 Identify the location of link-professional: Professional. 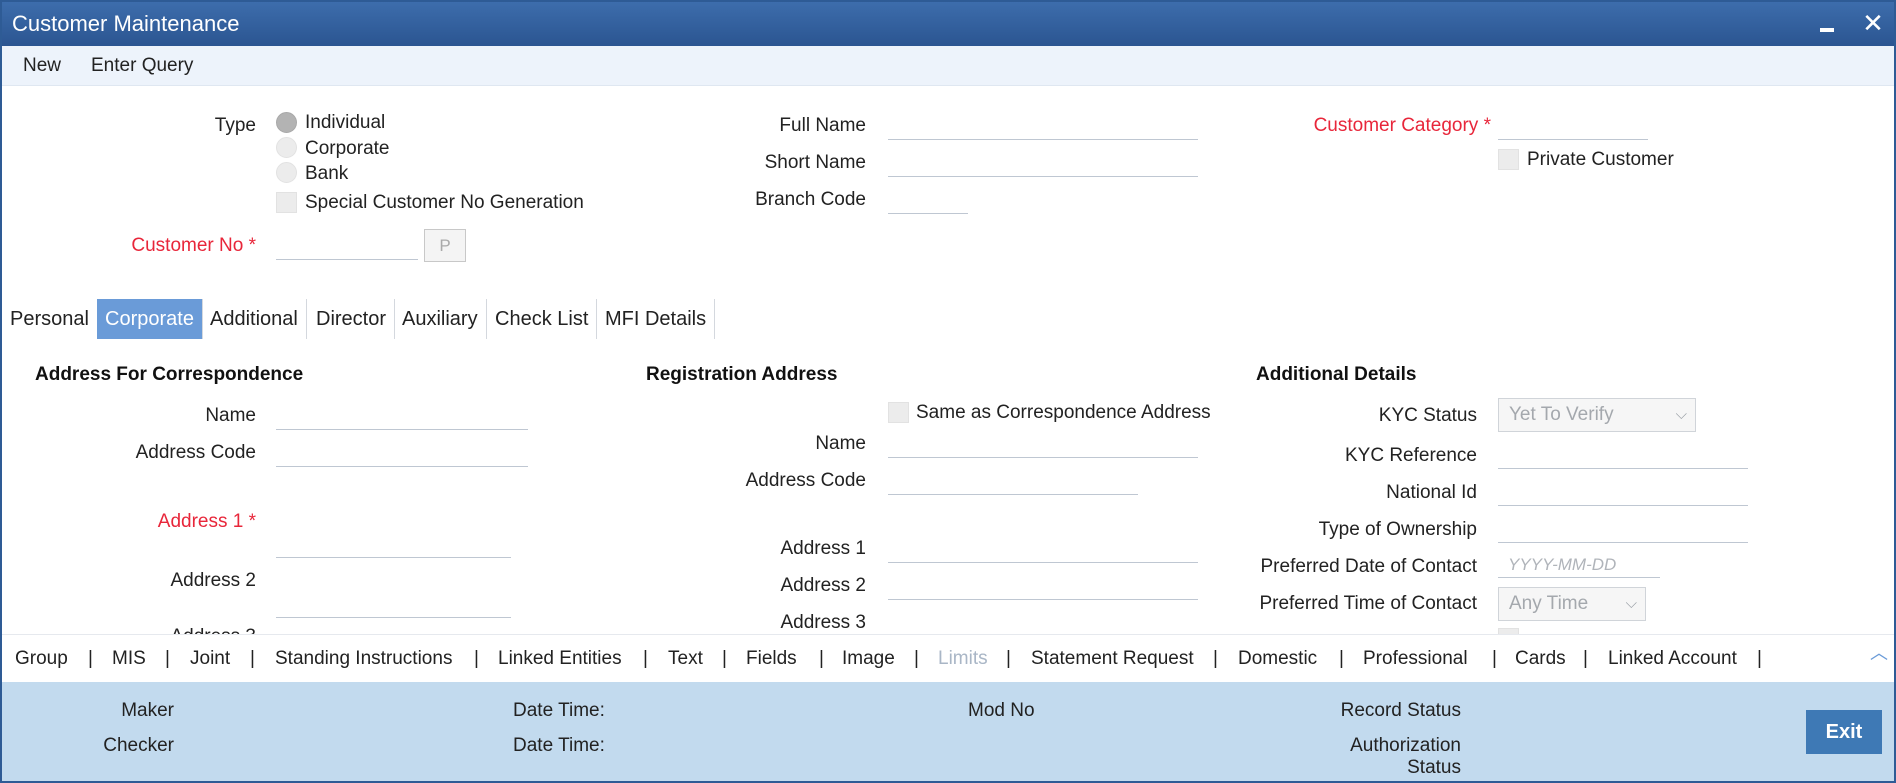
(1415, 659).